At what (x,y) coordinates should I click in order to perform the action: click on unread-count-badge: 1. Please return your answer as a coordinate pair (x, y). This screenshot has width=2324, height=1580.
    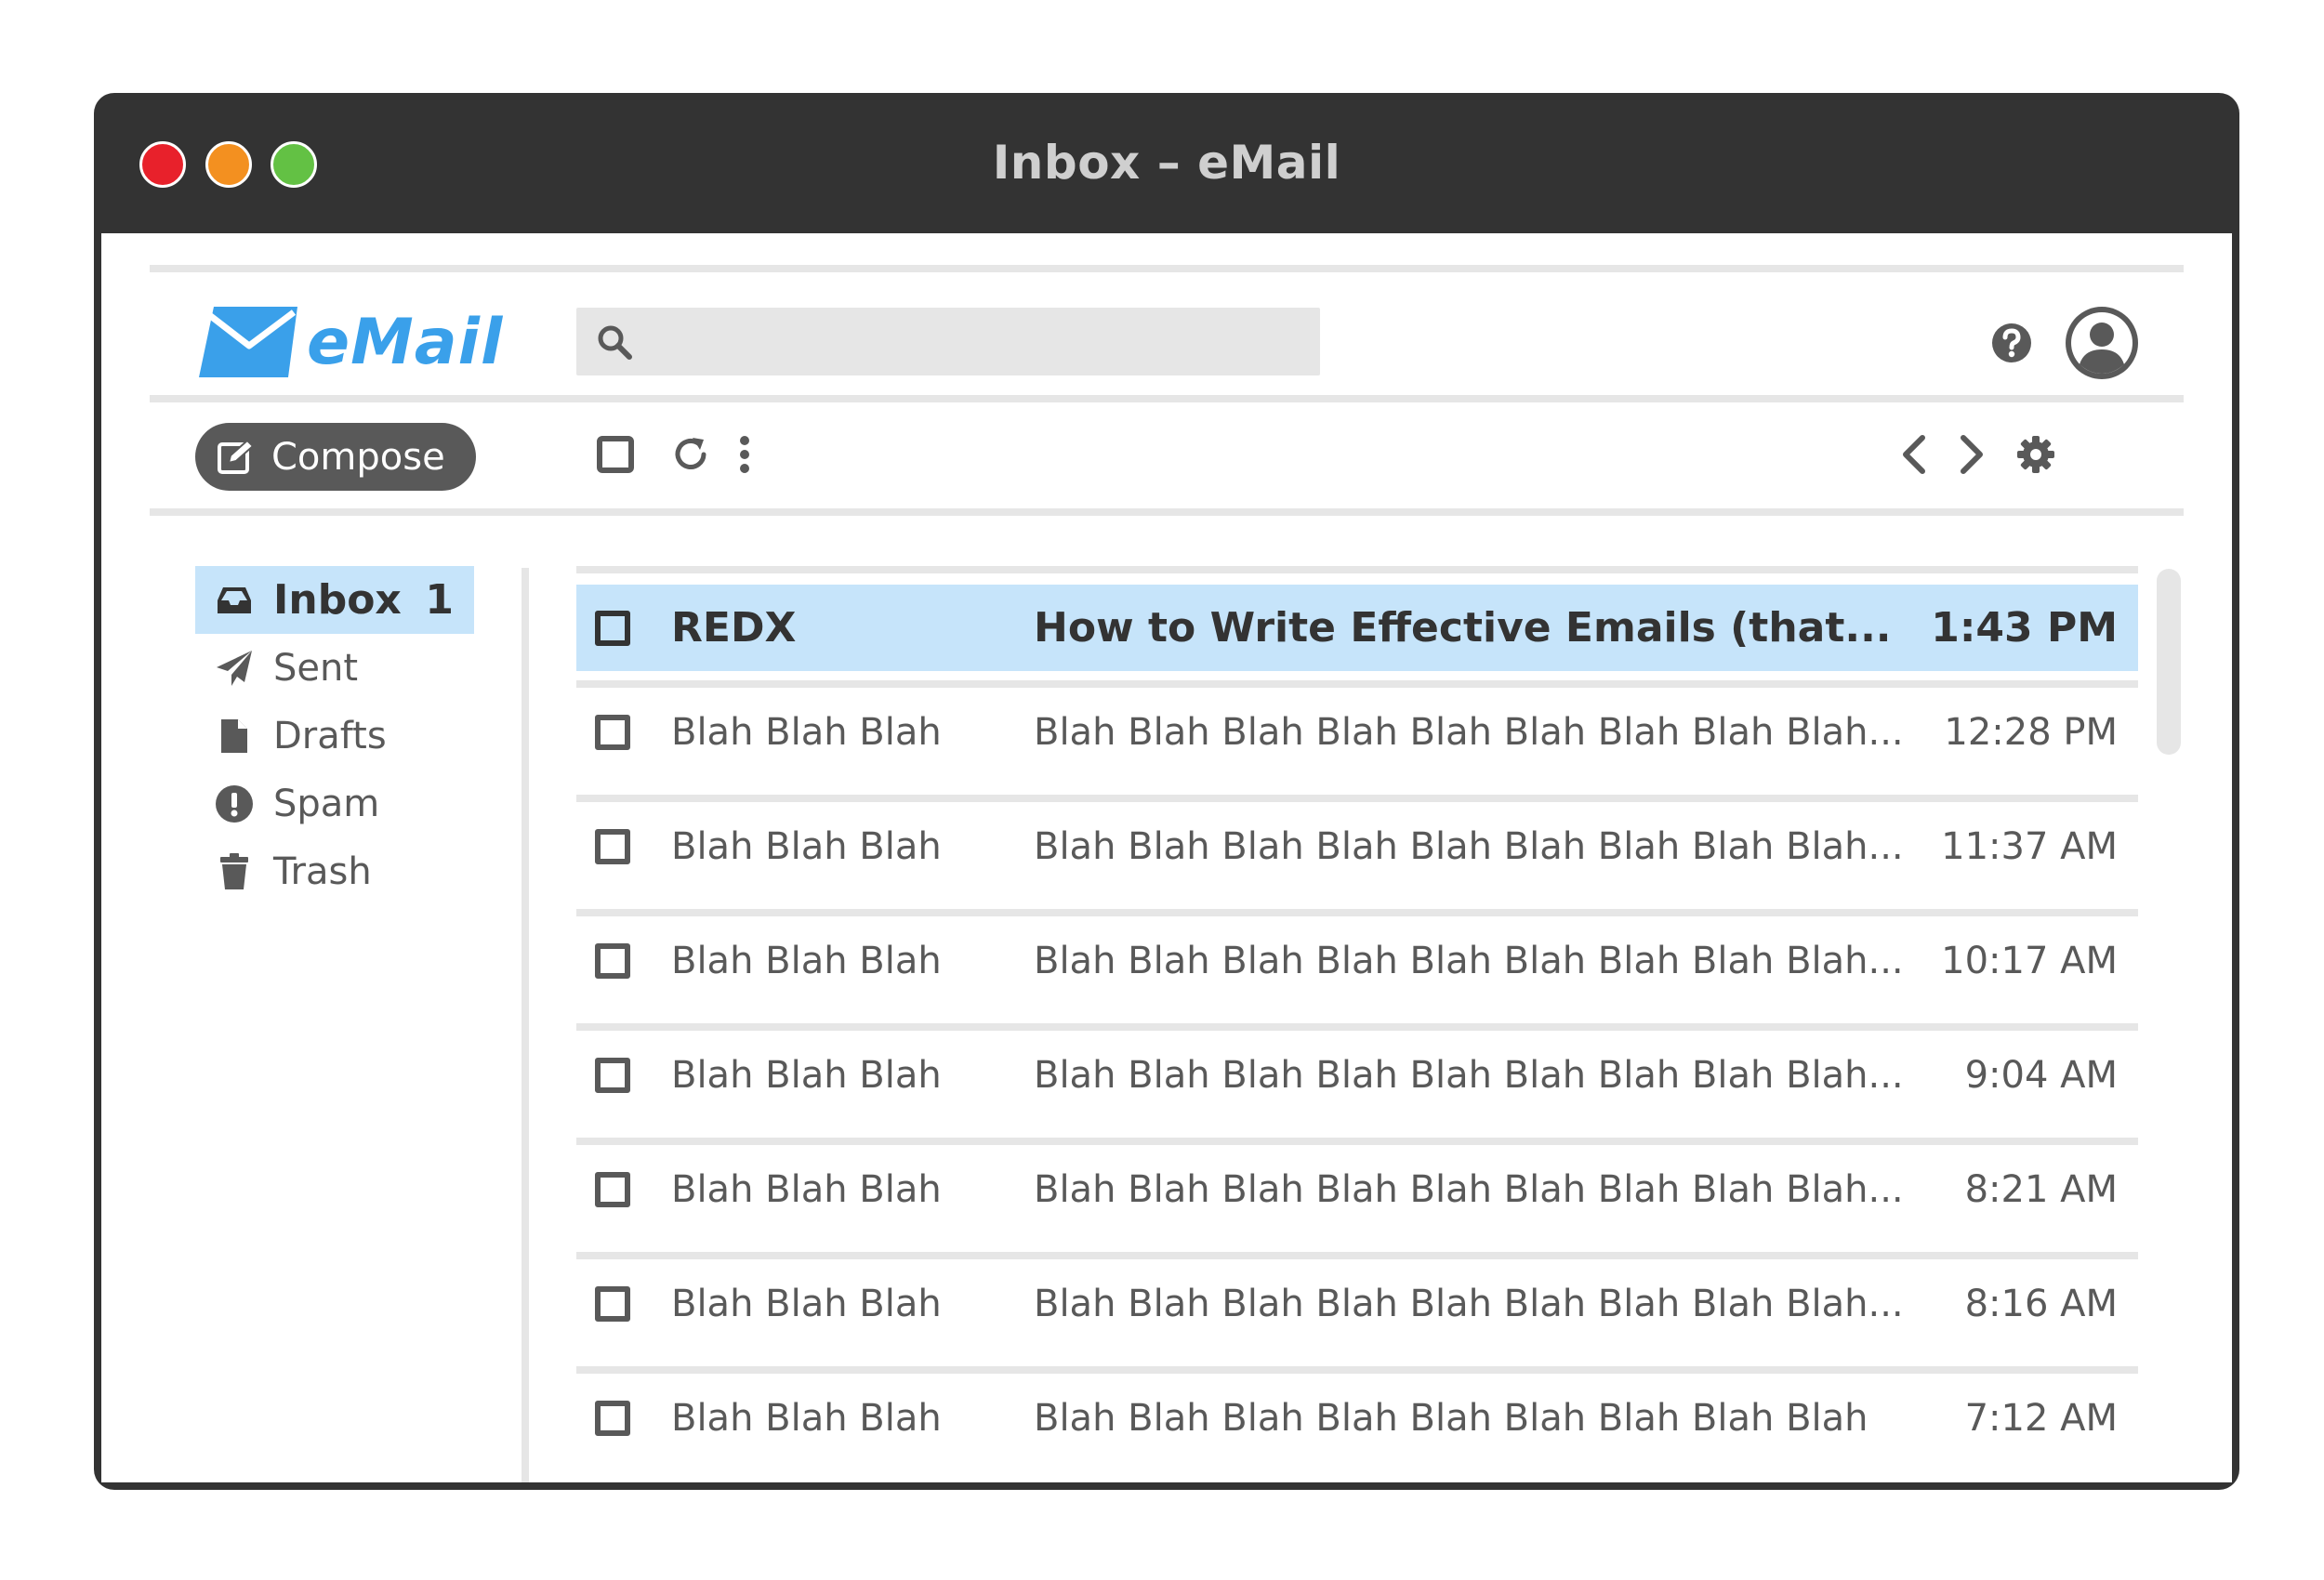
    Looking at the image, I should click on (439, 600).